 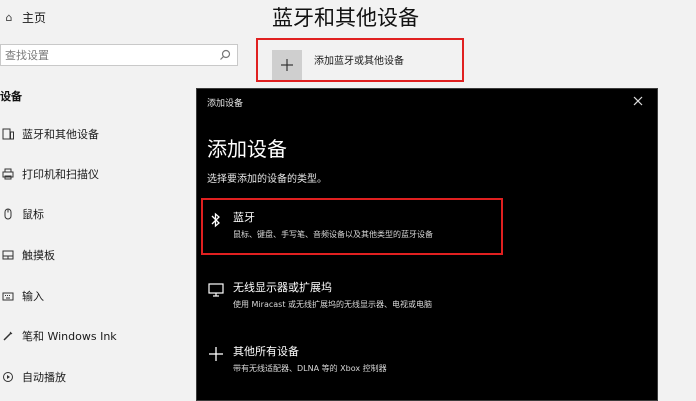 What do you see at coordinates (38, 255) in the screenshot?
I see `sidebar-item-label: 触摸板` at bounding box center [38, 255].